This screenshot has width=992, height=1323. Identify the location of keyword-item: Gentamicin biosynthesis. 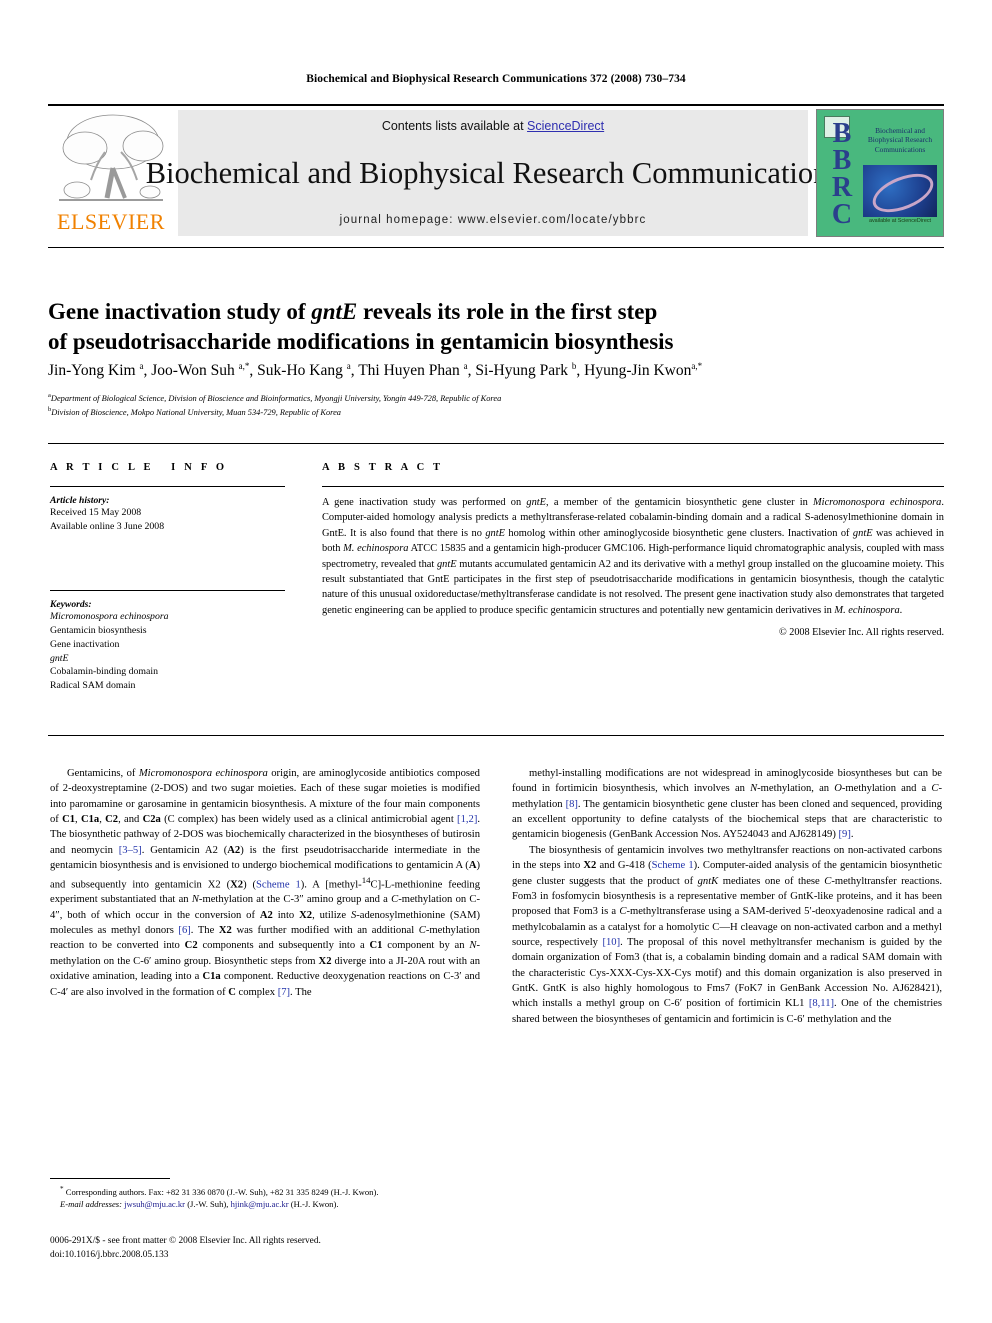
(98, 630).